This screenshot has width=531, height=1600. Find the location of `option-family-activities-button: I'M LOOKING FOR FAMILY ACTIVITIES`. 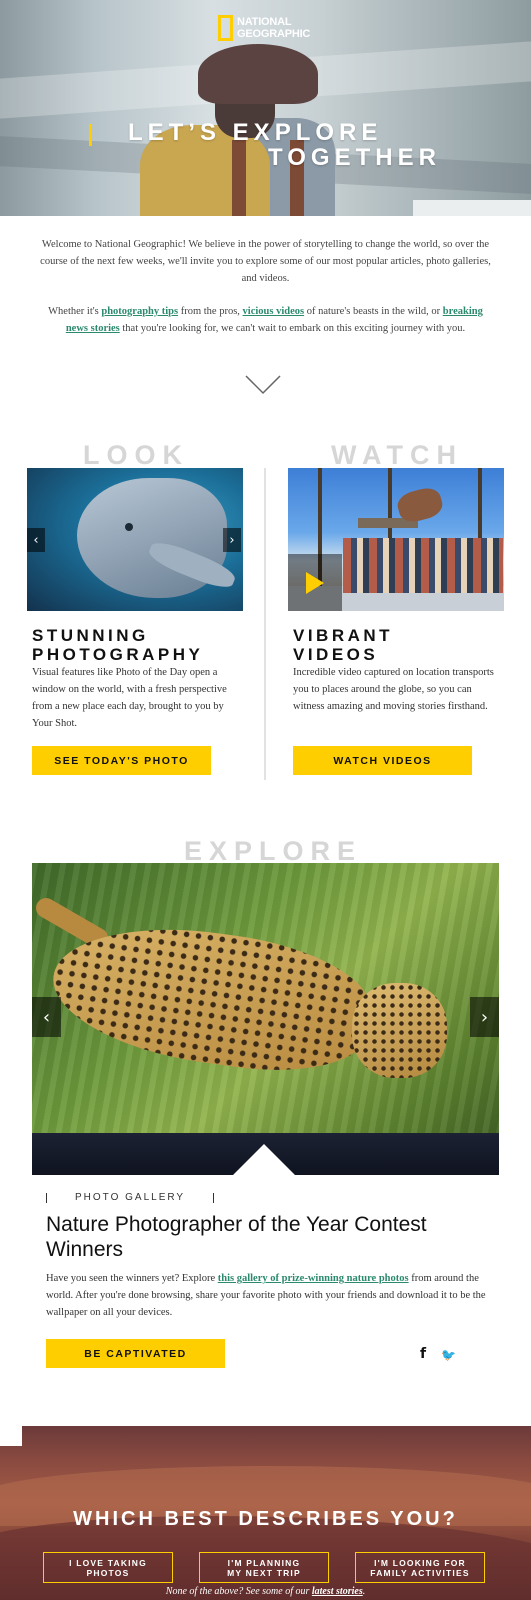

option-family-activities-button: I'M LOOKING FOR FAMILY ACTIVITIES is located at coordinates (420, 1567).